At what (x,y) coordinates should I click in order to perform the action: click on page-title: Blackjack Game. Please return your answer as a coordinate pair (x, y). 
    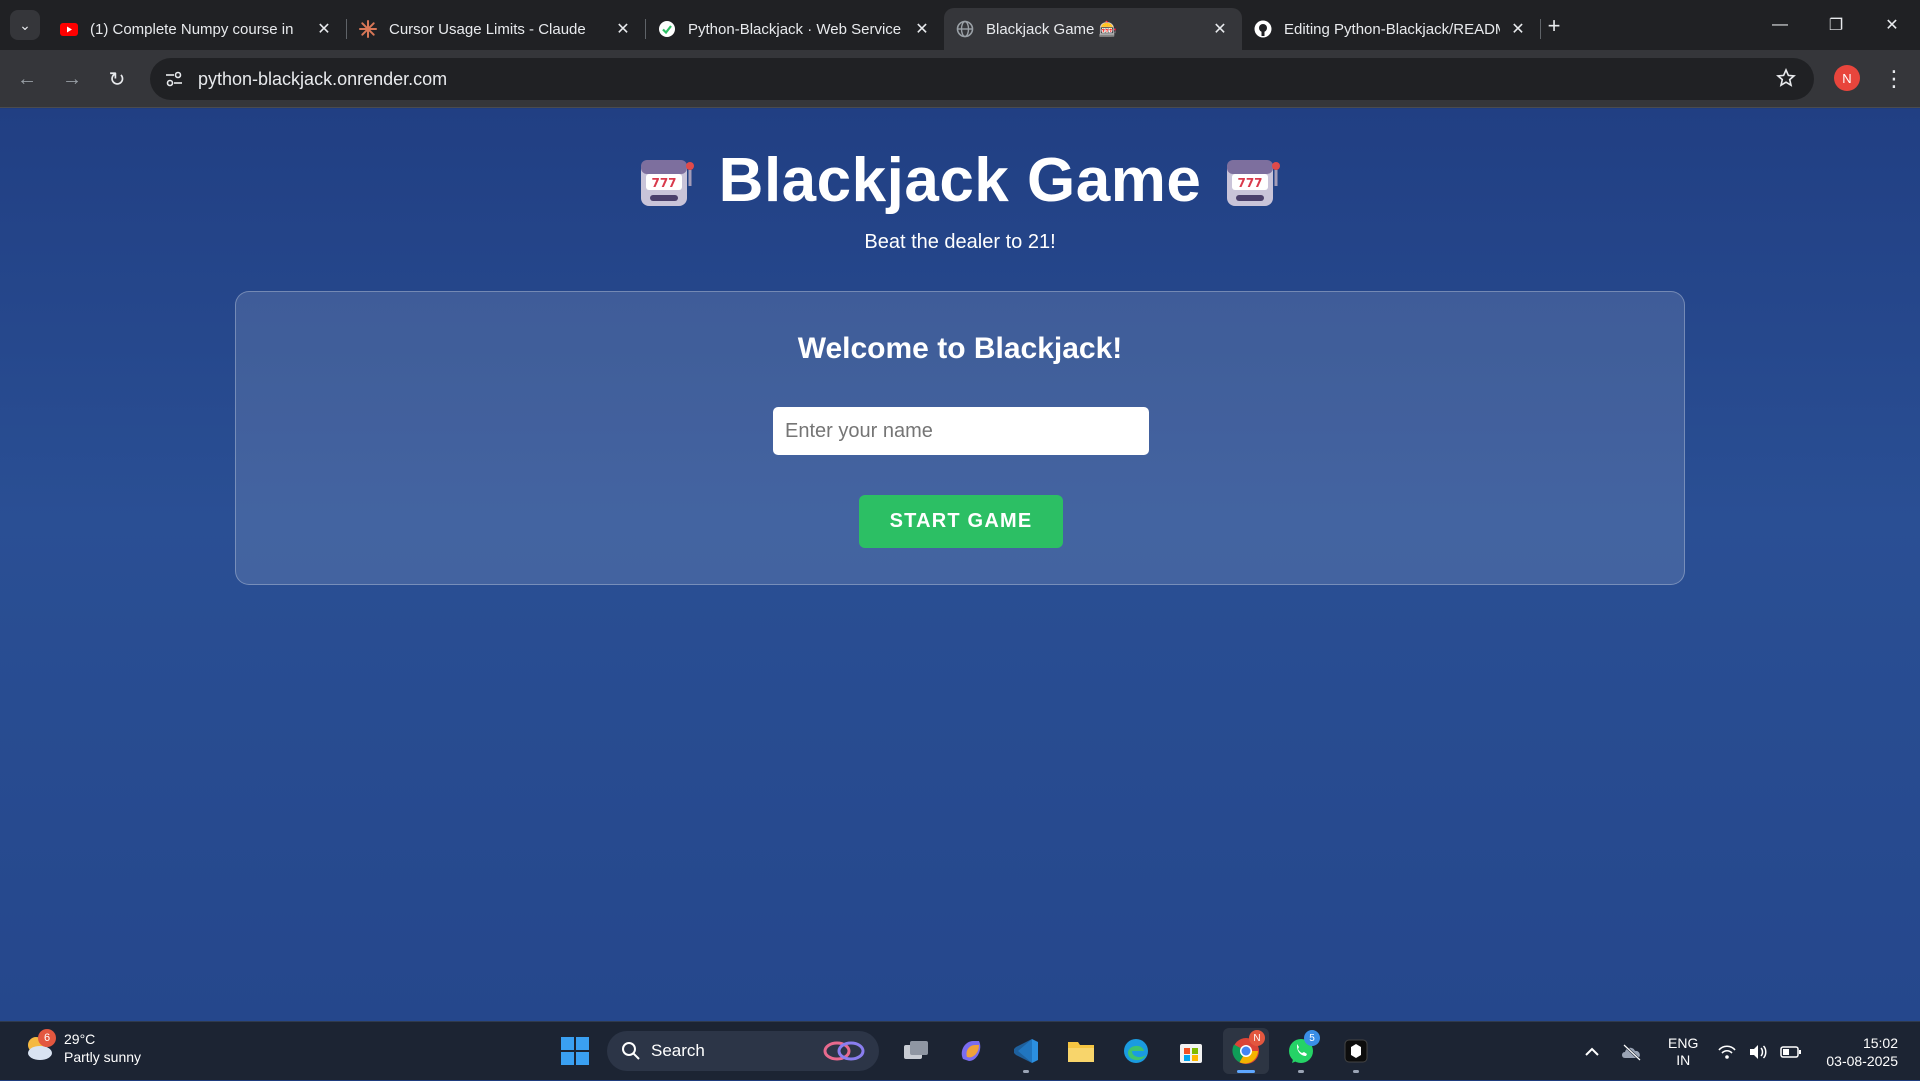
    Looking at the image, I should click on (960, 180).